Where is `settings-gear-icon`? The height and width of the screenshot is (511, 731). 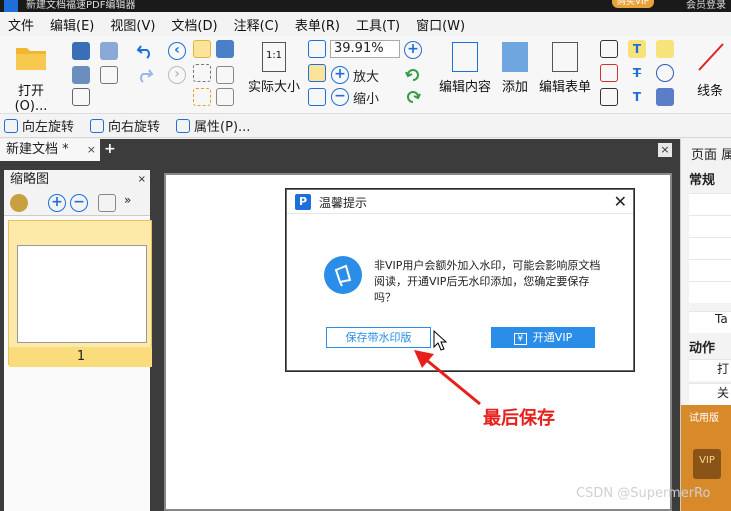 settings-gear-icon is located at coordinates (19, 203).